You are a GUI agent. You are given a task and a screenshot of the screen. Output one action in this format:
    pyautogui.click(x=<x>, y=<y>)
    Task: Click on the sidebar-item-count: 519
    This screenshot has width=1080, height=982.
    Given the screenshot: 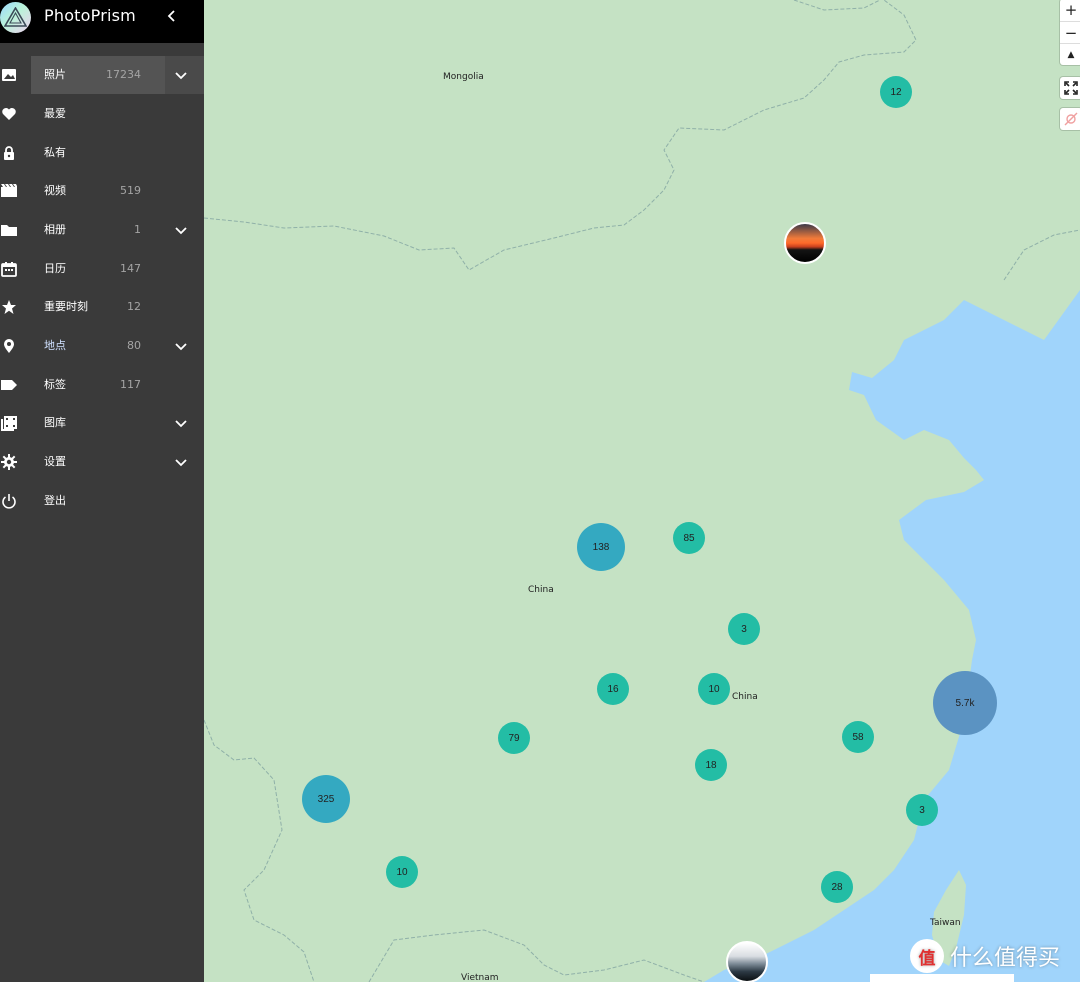 What is the action you would take?
    pyautogui.click(x=130, y=190)
    